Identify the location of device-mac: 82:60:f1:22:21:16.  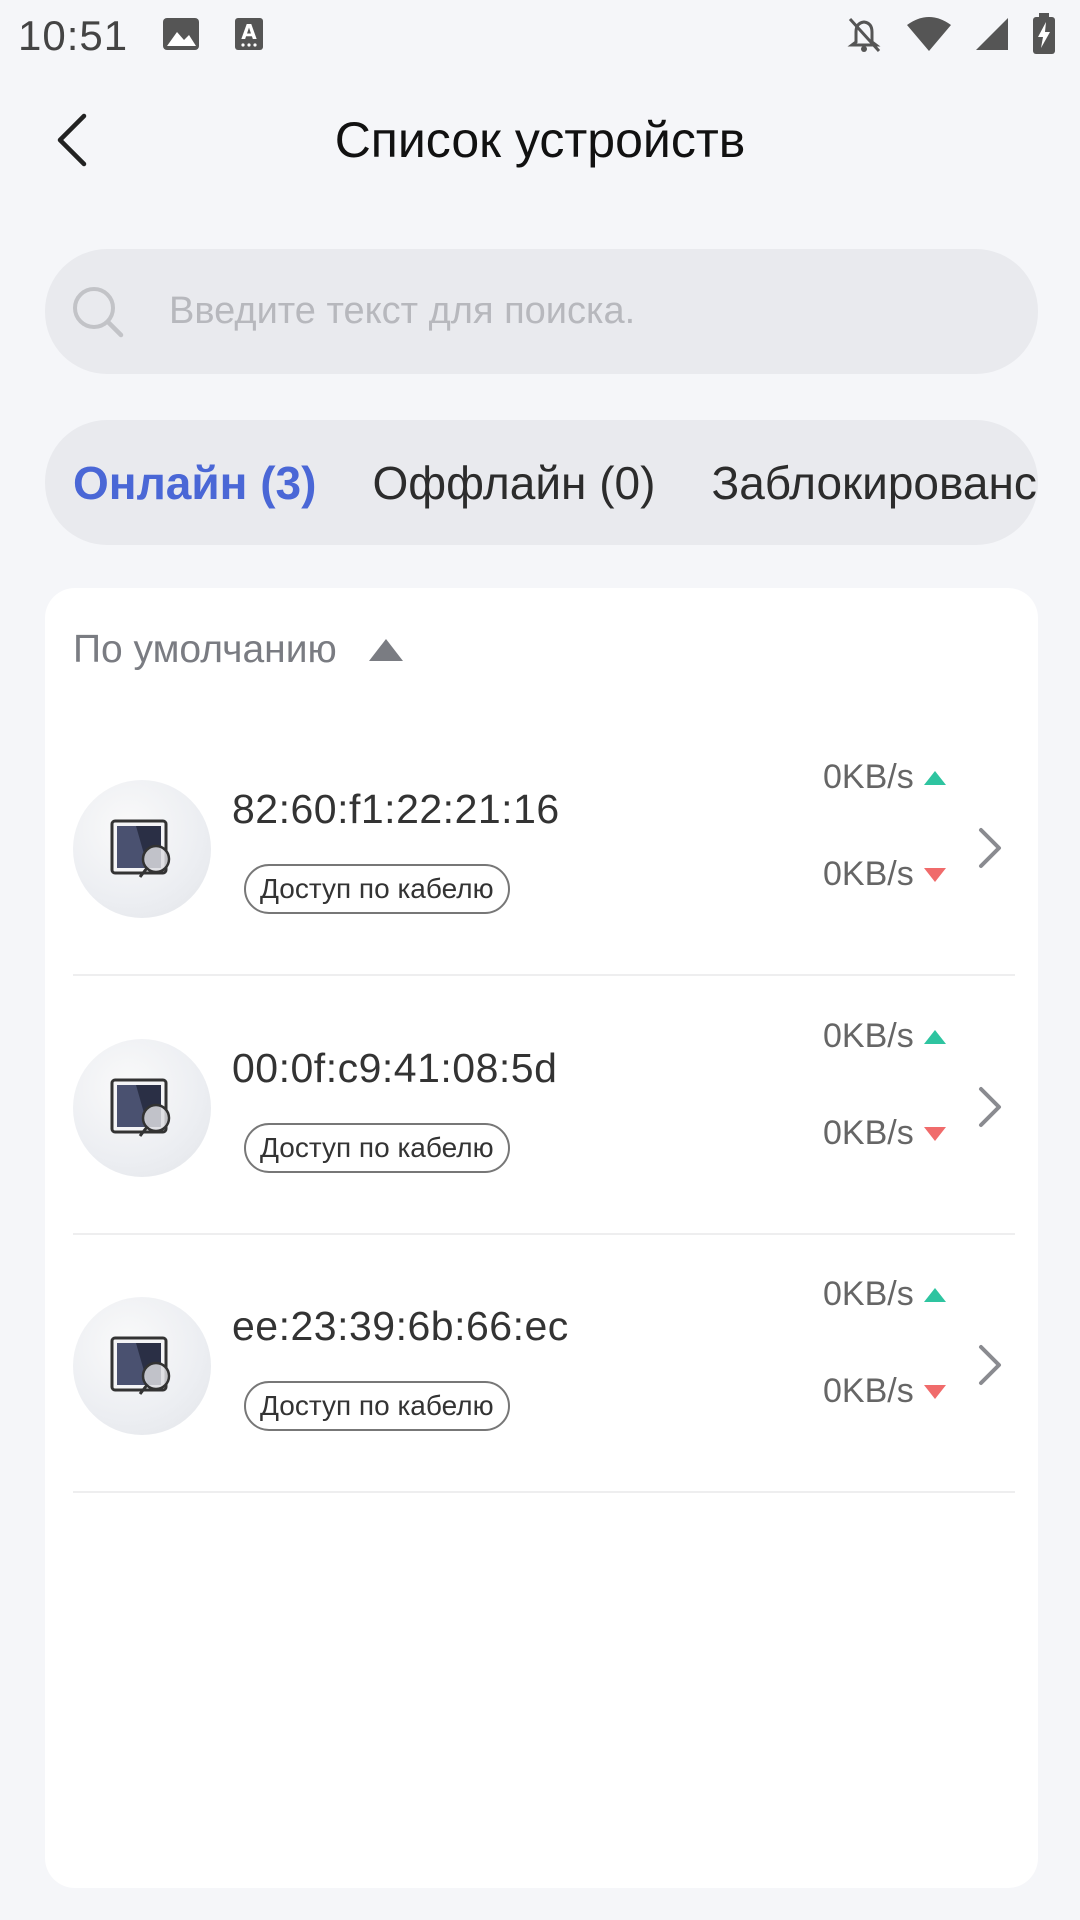
(396, 809).